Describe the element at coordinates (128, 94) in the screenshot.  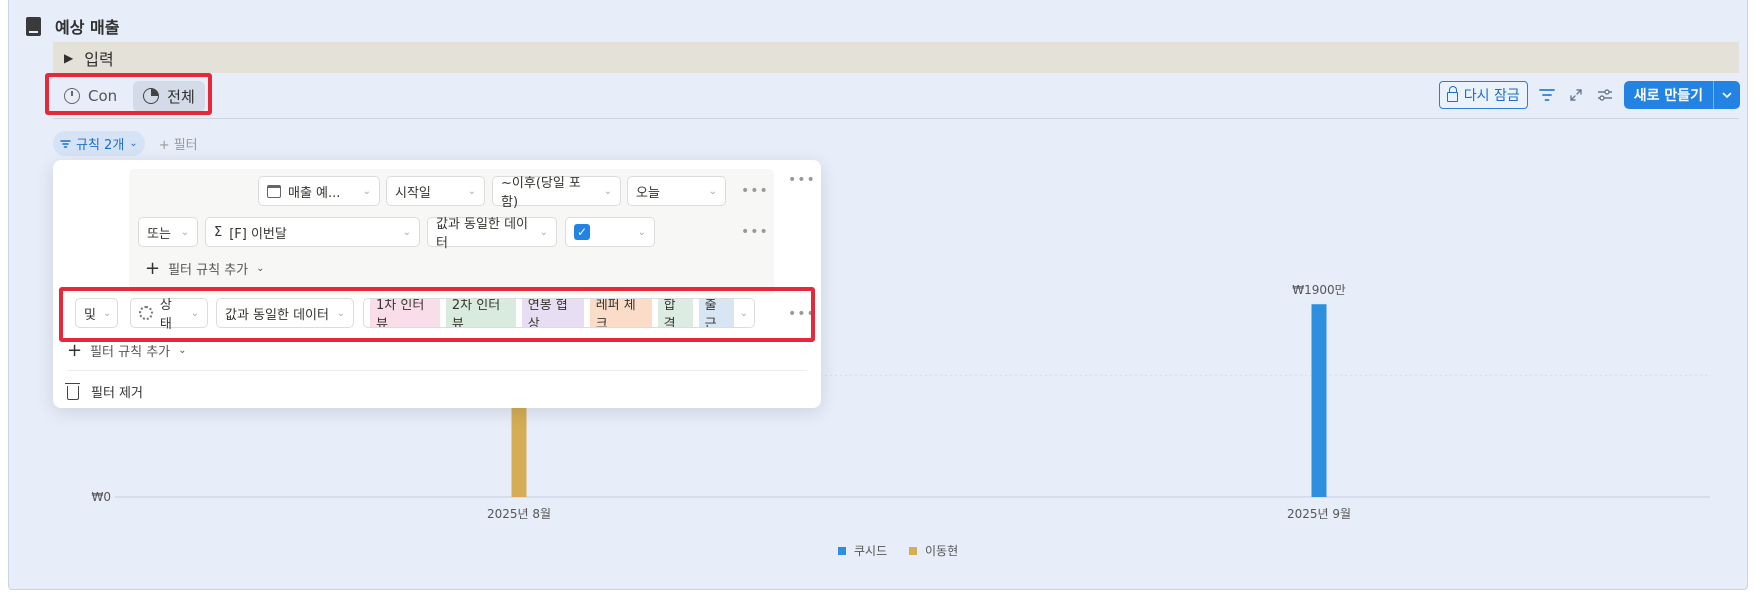
I see `highlight-box-views` at that location.